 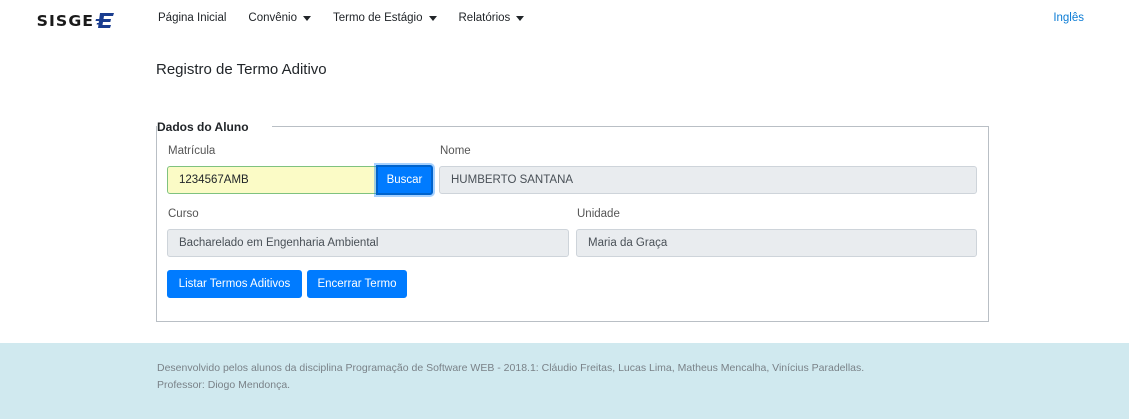 What do you see at coordinates (404, 180) in the screenshot?
I see `buscar-button: Buscar` at bounding box center [404, 180].